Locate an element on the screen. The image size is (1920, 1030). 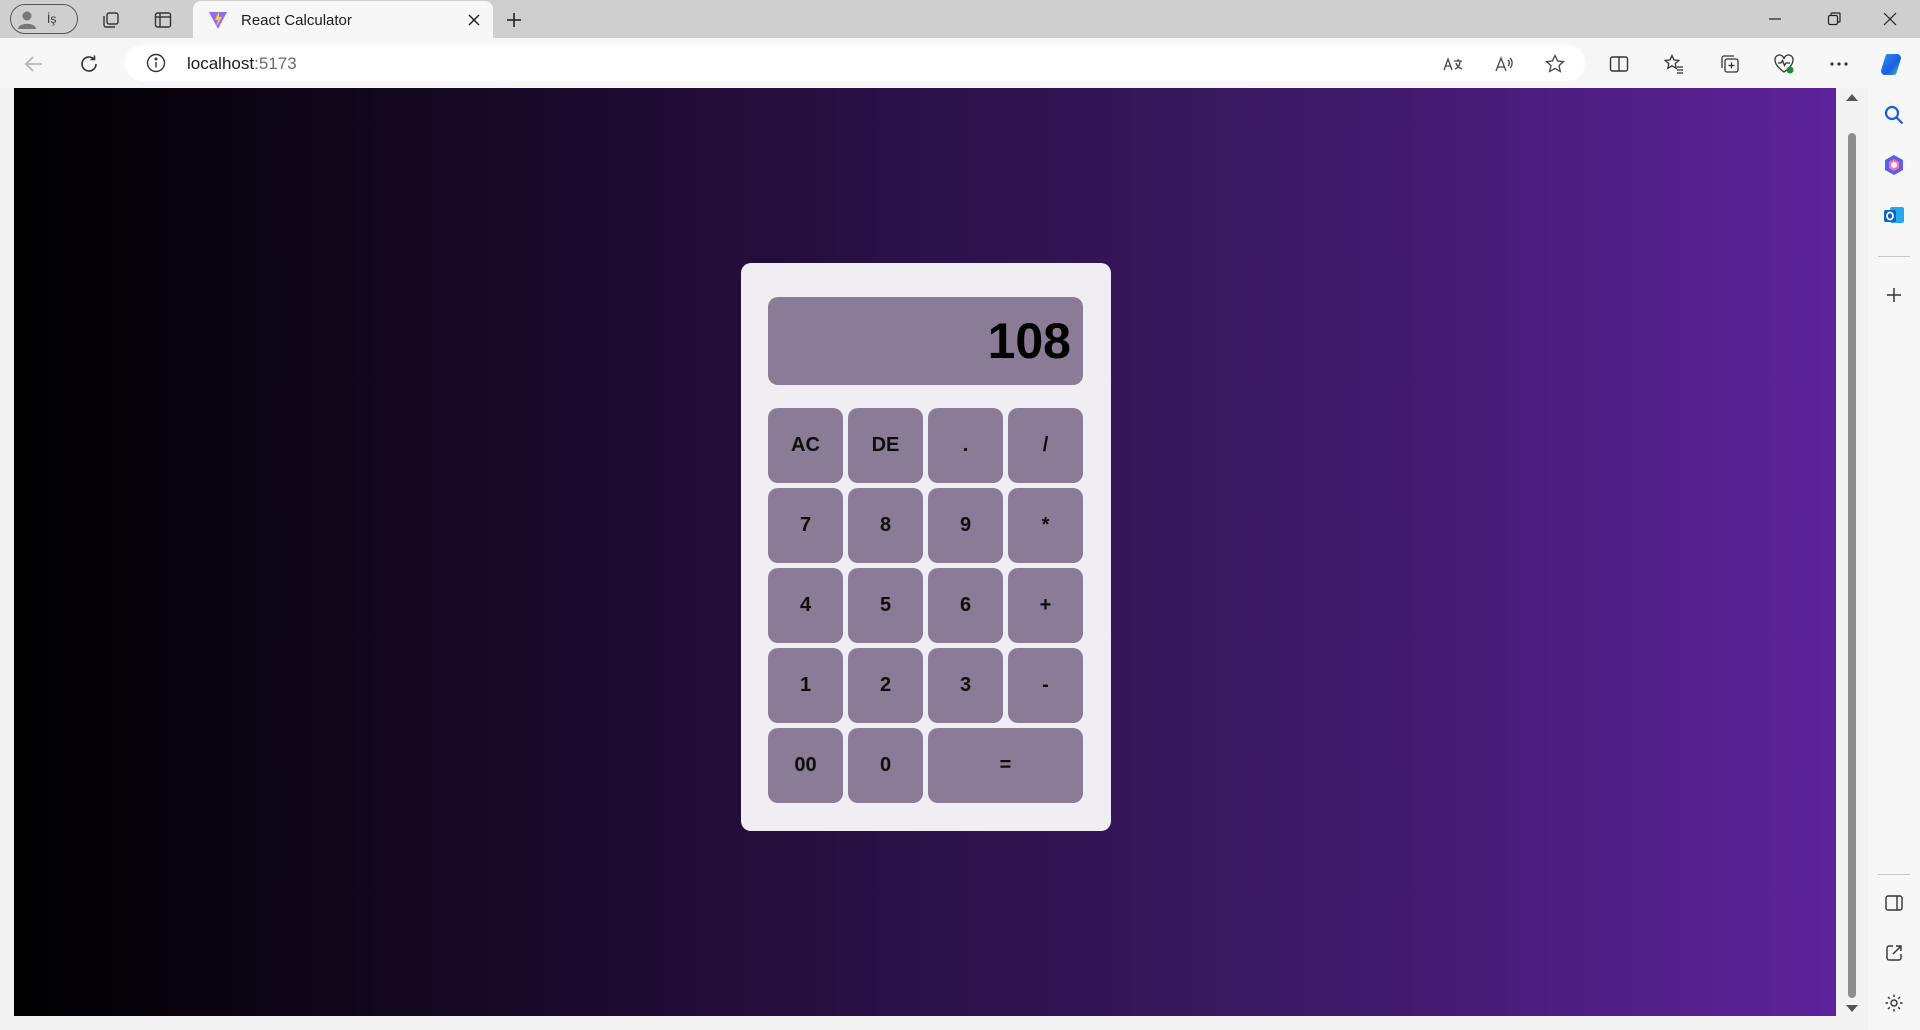
info-icon is located at coordinates (156, 63).